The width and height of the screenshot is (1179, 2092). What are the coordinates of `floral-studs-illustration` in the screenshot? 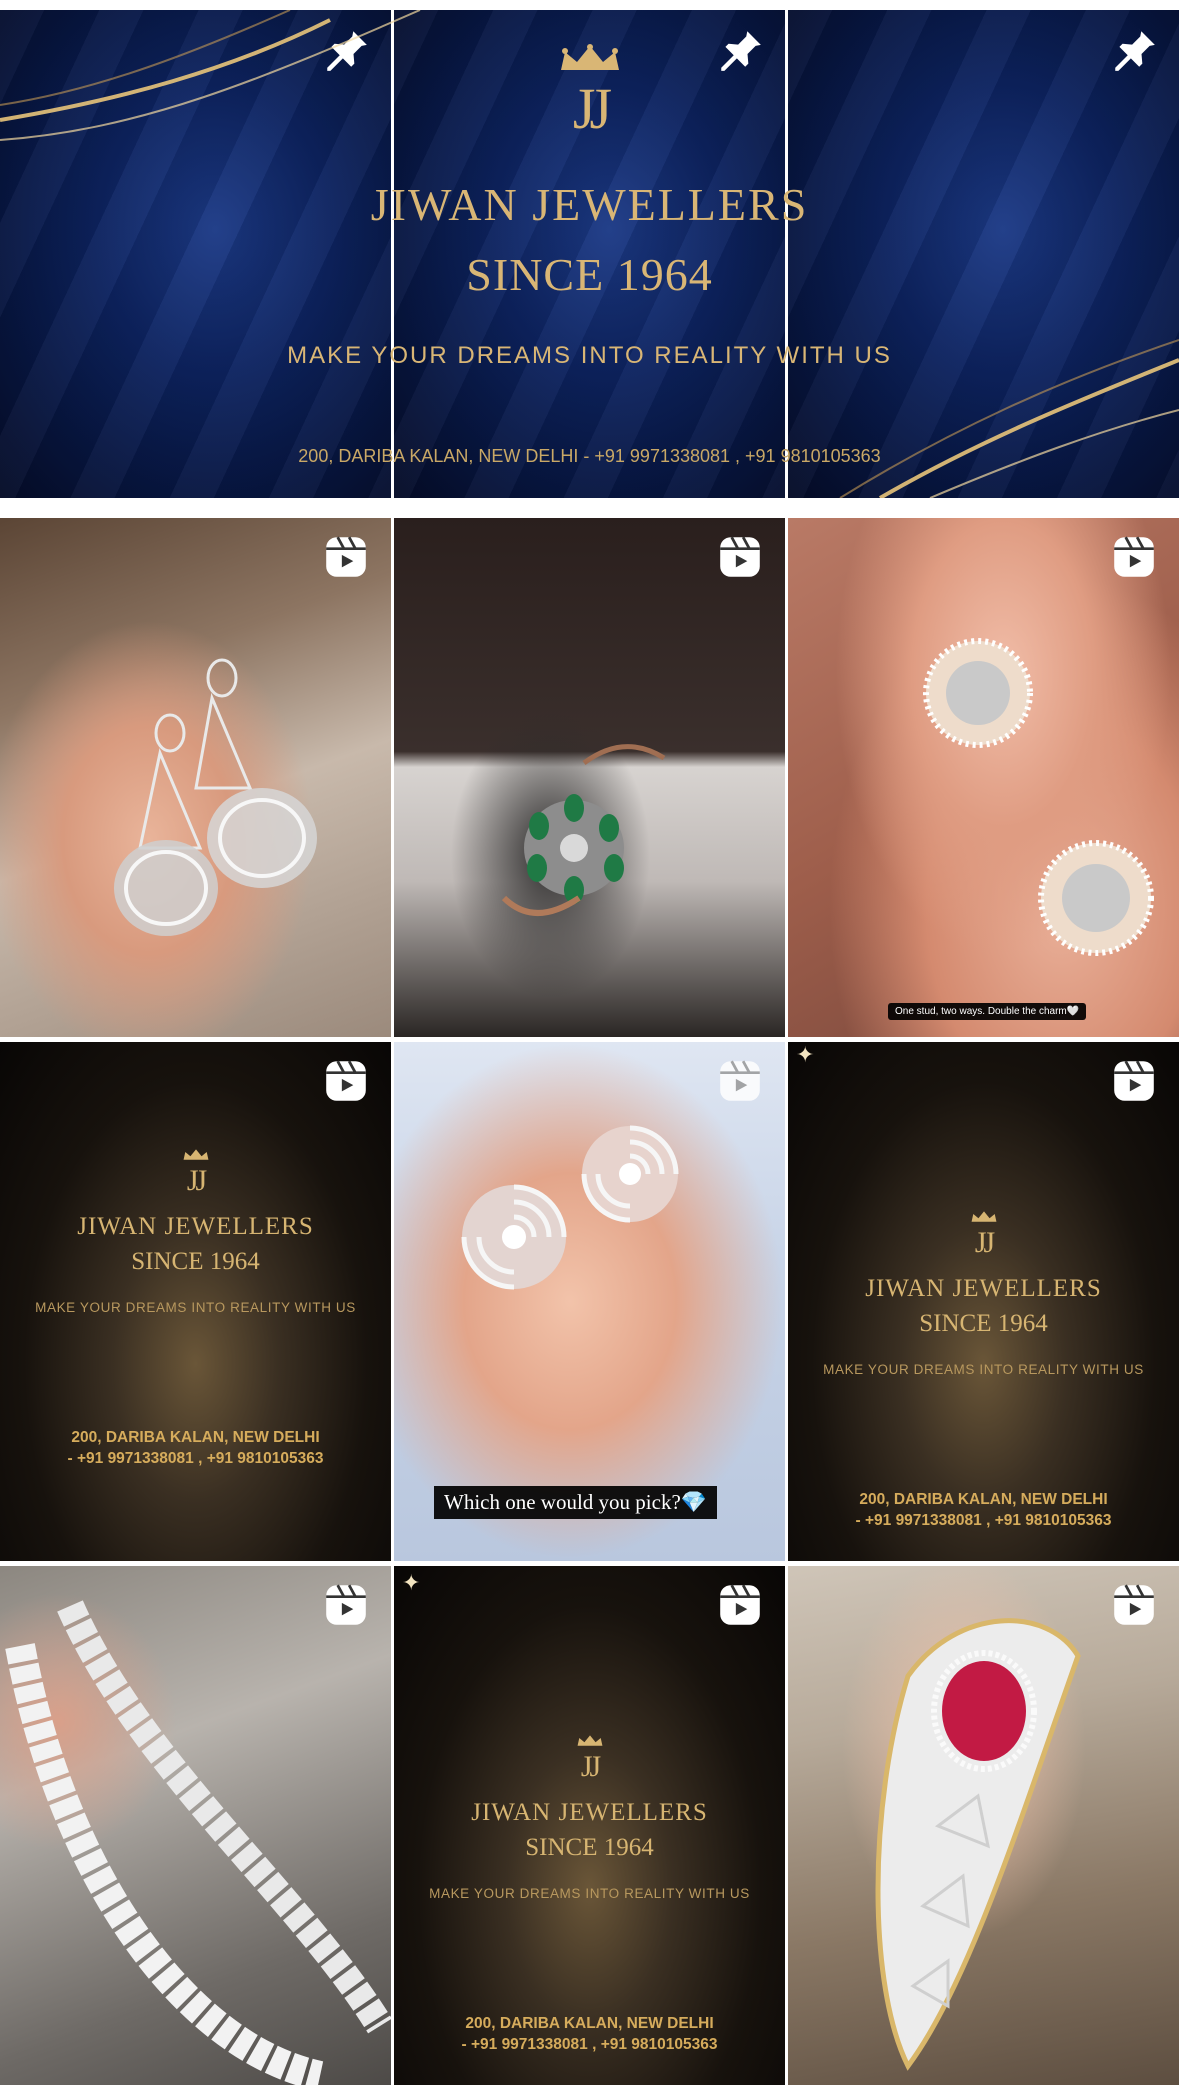 It's located at (570, 1207).